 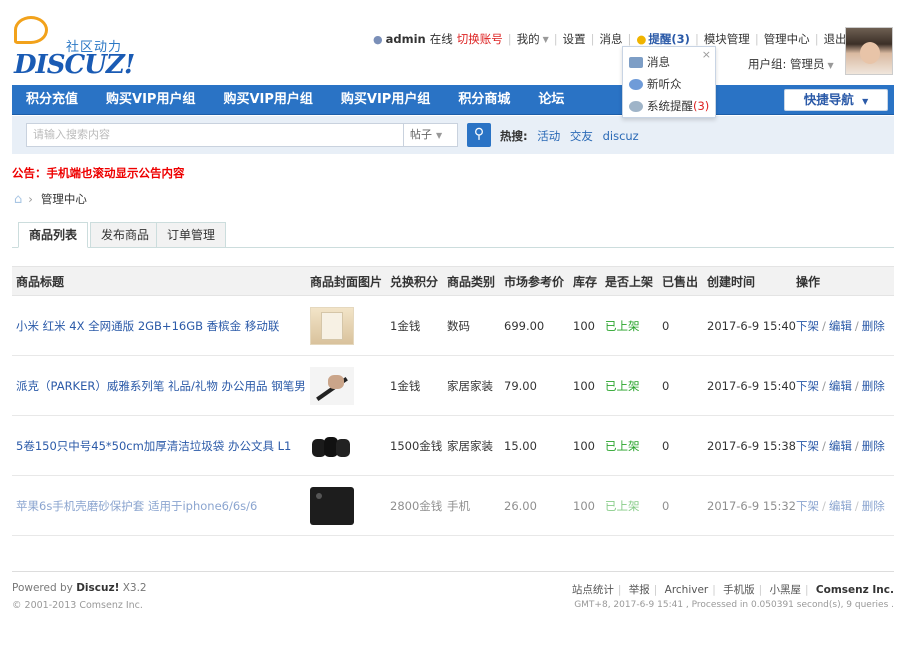 What do you see at coordinates (414, 282) in the screenshot?
I see `col-points: 兑换积分` at bounding box center [414, 282].